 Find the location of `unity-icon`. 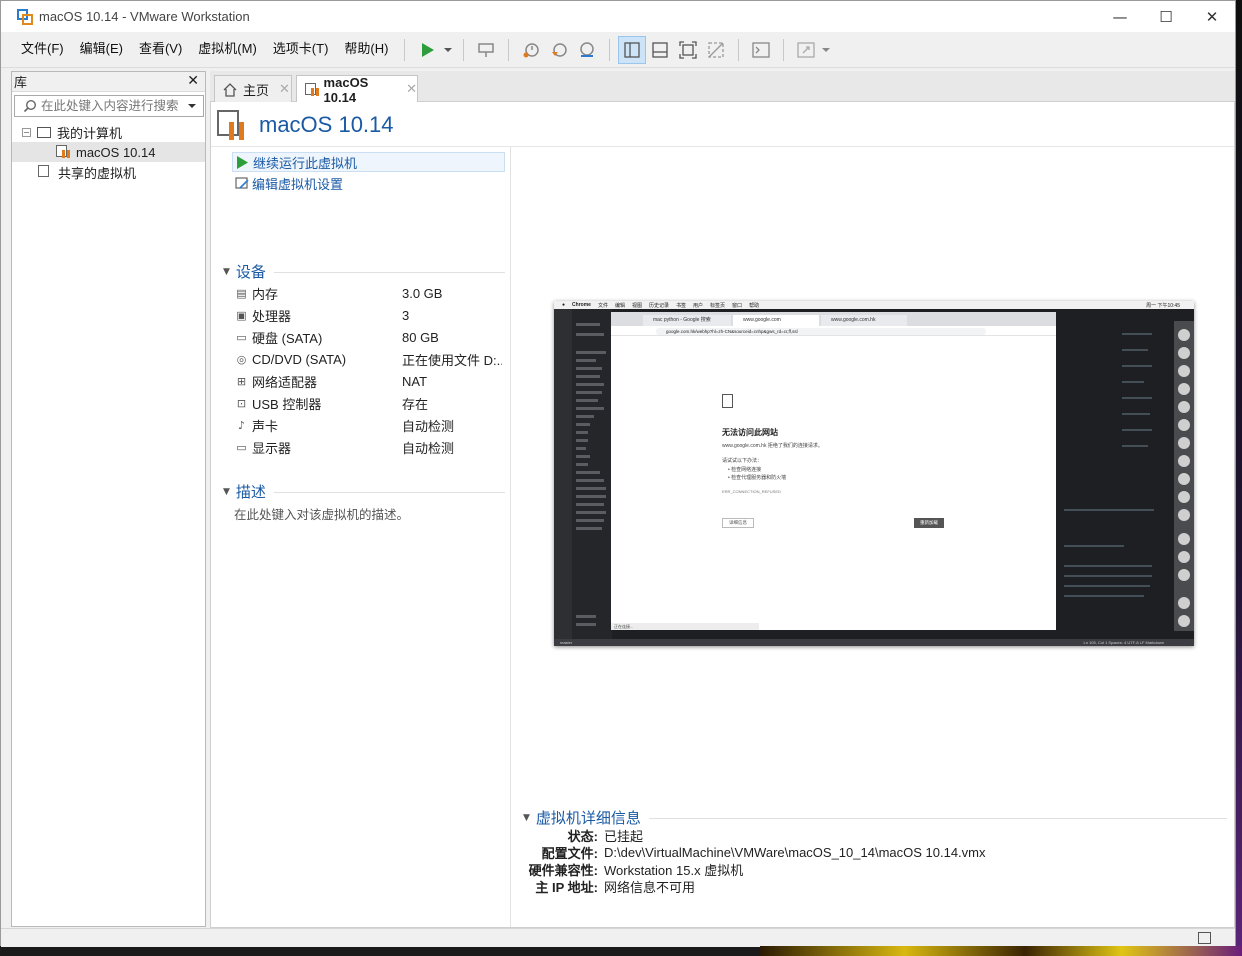

unity-icon is located at coordinates (716, 50).